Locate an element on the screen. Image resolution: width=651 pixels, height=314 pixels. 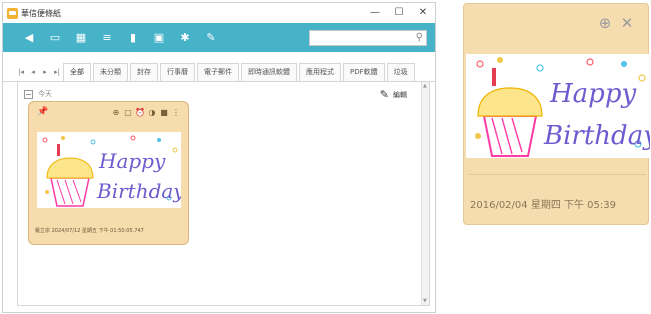
palette-icon: ◑ is located at coordinates (152, 112).